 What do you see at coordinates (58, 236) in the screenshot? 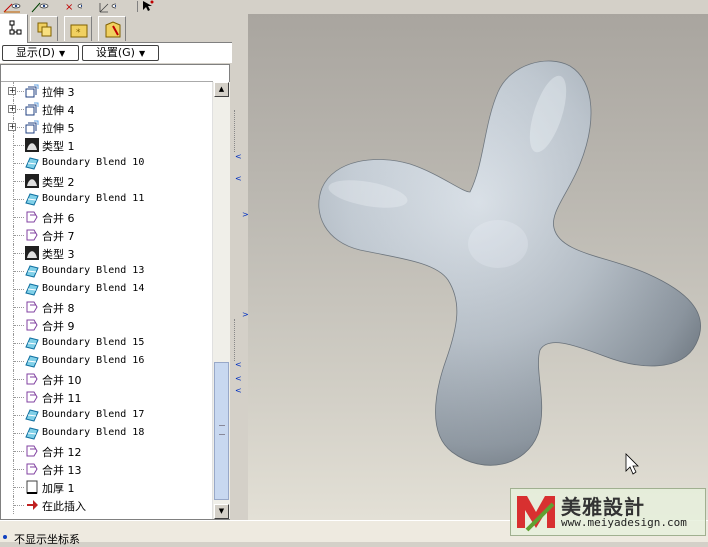
I see `tree-item-label: 合并 7` at bounding box center [58, 236].